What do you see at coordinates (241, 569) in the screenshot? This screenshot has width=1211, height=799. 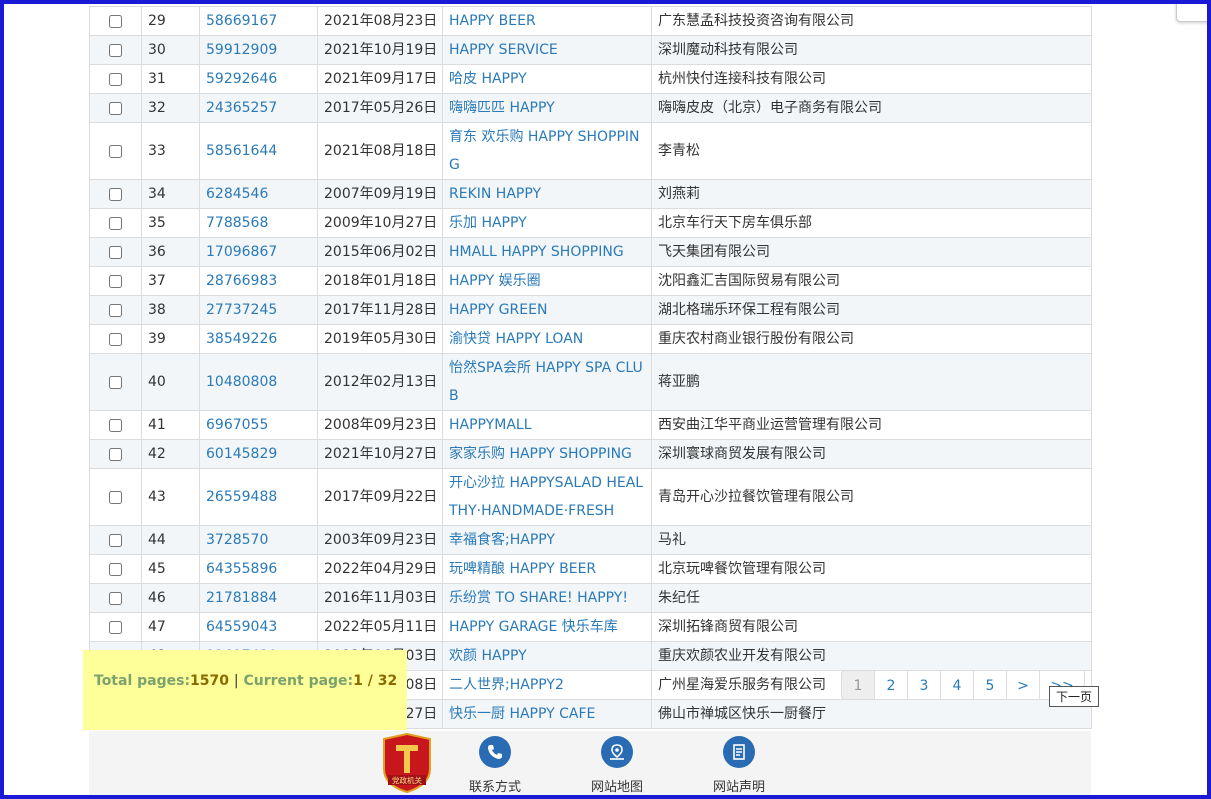 I see `registration-number-link: 64355896` at bounding box center [241, 569].